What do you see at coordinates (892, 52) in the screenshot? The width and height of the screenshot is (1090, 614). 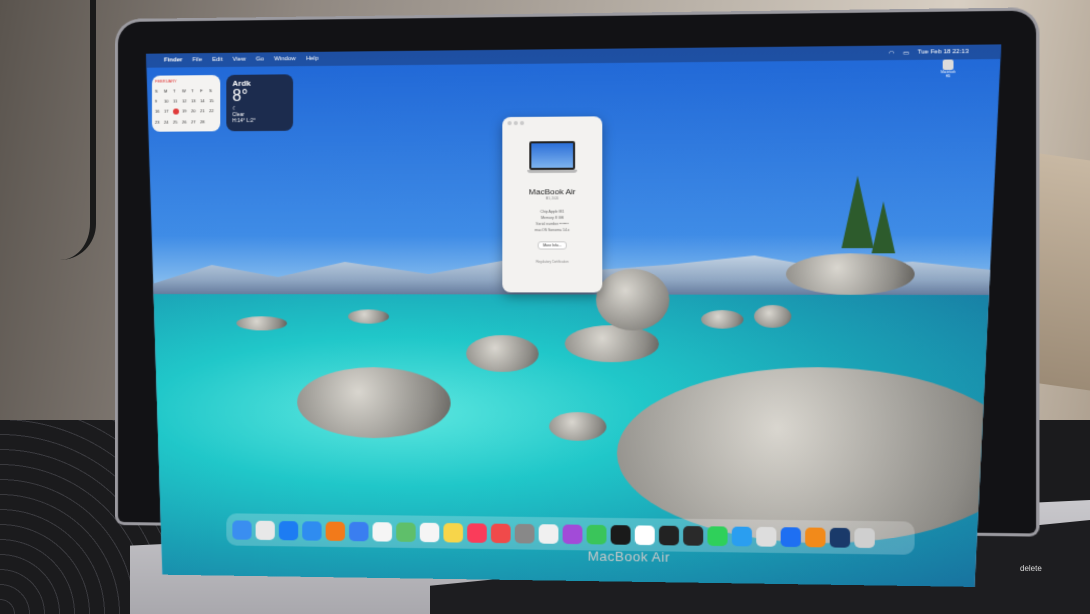 I see `wifi-icon: ◠` at bounding box center [892, 52].